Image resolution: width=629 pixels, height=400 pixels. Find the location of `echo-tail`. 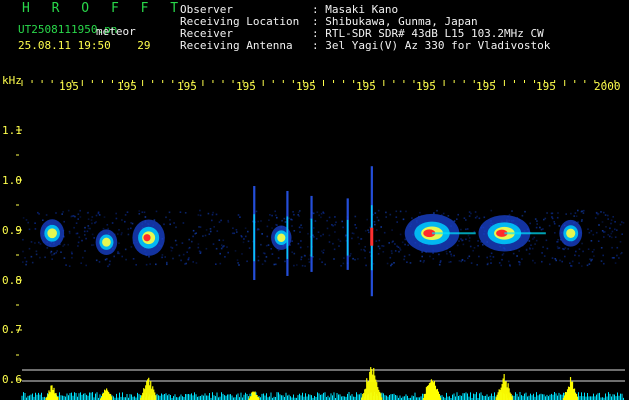

echo-tail is located at coordinates (454, 233).